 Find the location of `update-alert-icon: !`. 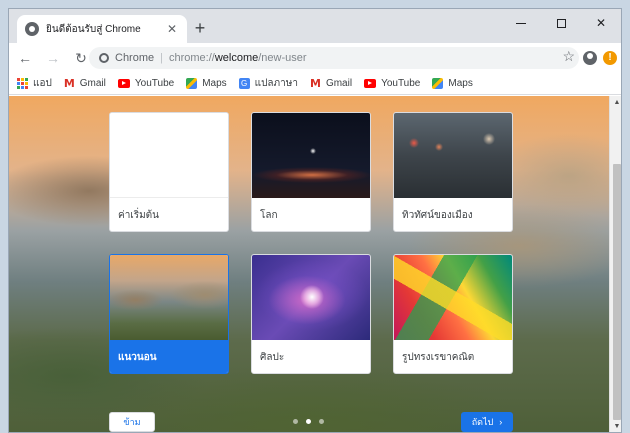

update-alert-icon: ! is located at coordinates (610, 58).